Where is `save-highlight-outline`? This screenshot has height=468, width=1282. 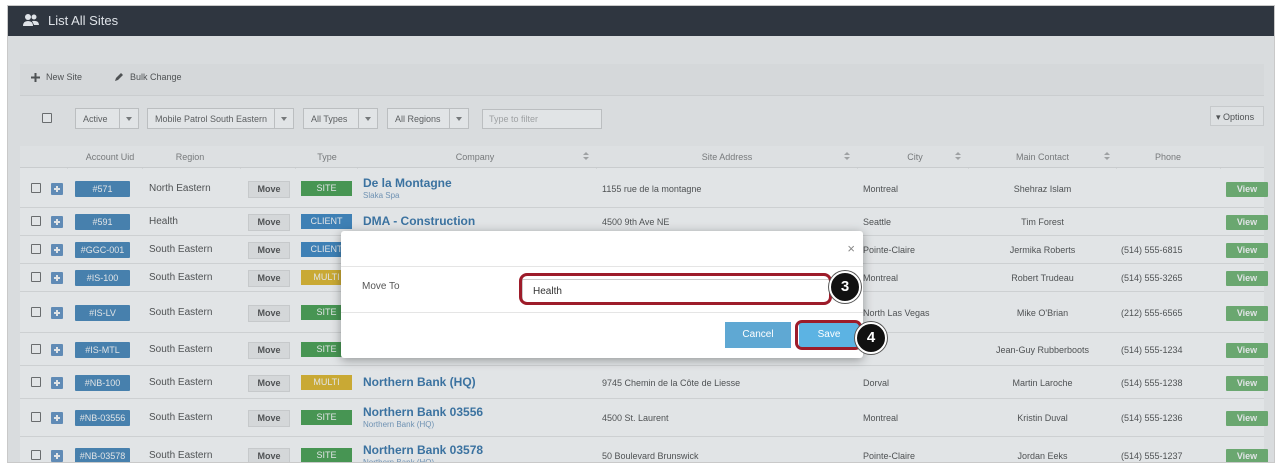 save-highlight-outline is located at coordinates (828, 335).